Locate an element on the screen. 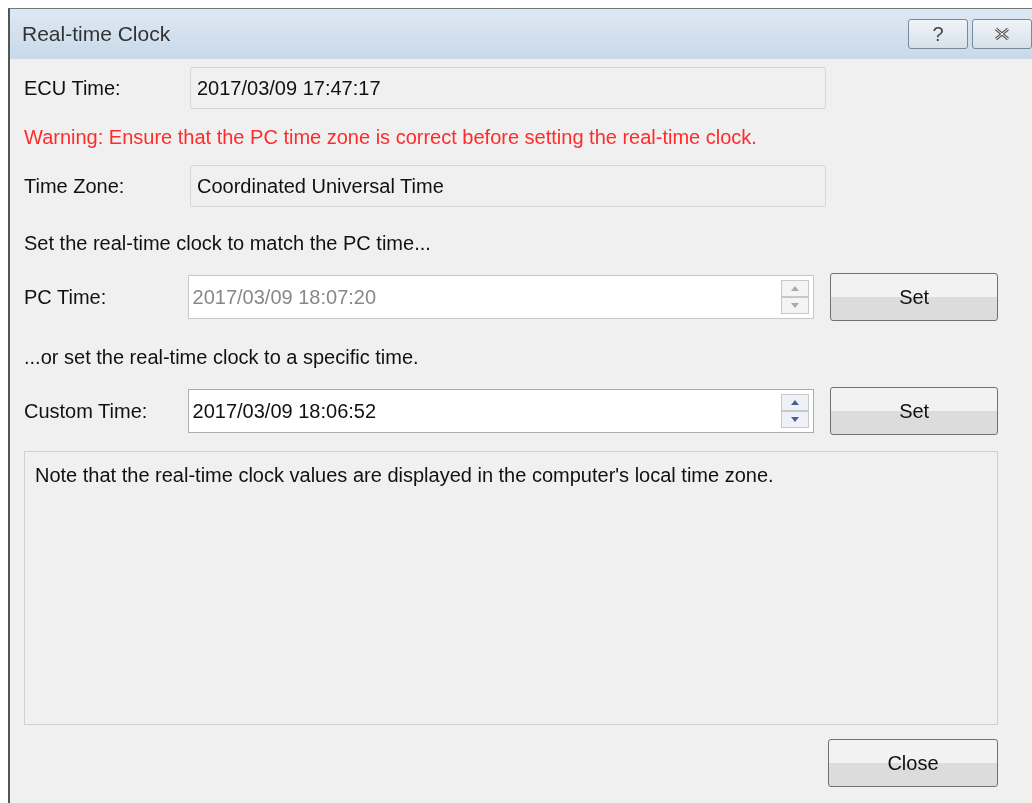 The width and height of the screenshot is (1032, 803). window-title: Real-time Clock is located at coordinates (96, 34).